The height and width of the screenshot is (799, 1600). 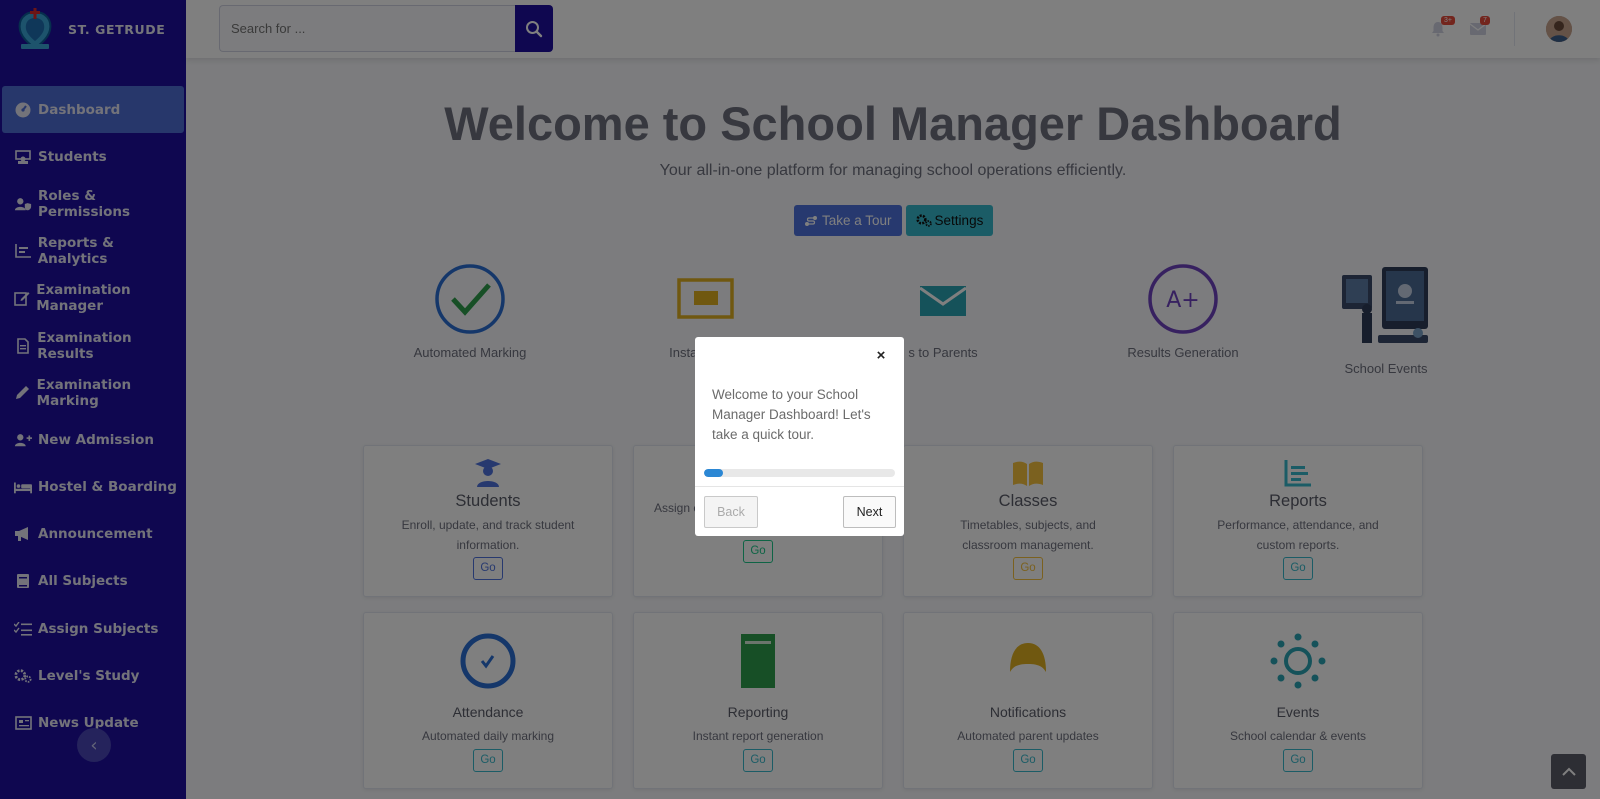 What do you see at coordinates (869, 512) in the screenshot?
I see `next-button: Next` at bounding box center [869, 512].